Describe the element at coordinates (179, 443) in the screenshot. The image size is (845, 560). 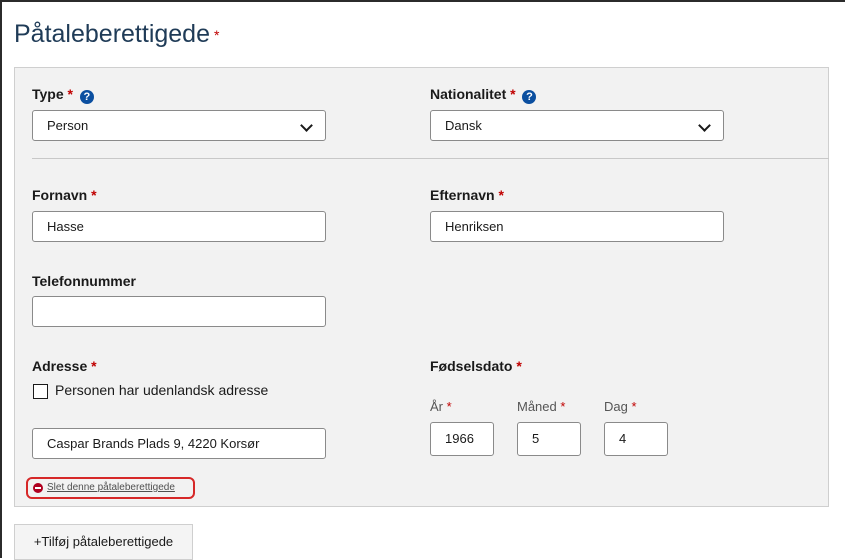
I see `address-input: Caspar Brands Plads 9, 4220 Korsør` at that location.